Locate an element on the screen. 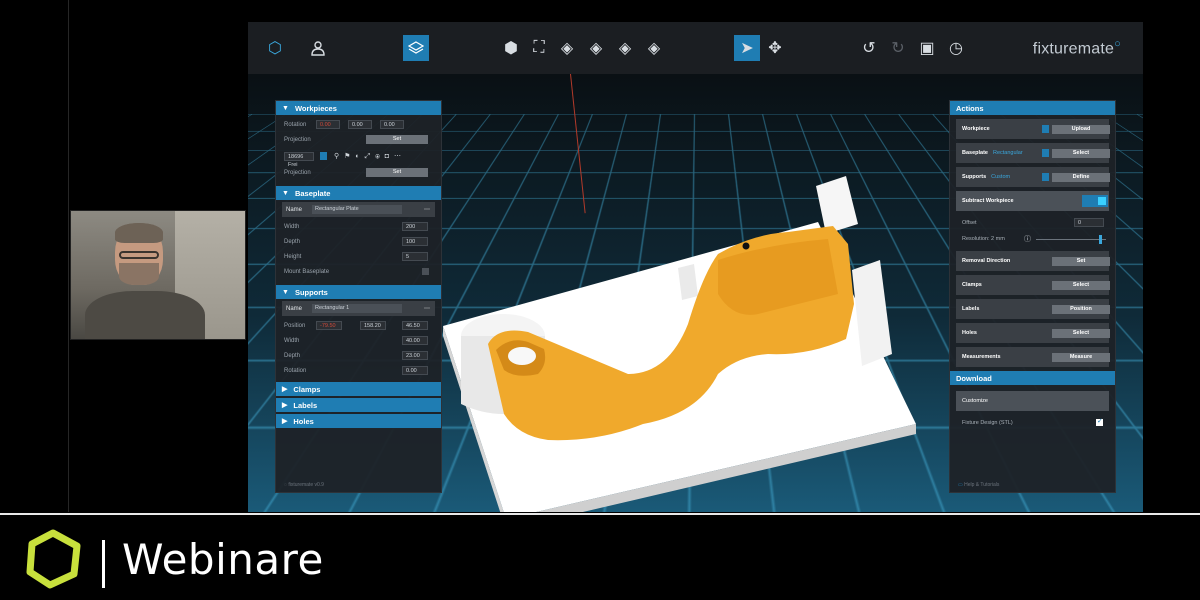 This screenshot has width=1200, height=600. subtract-label: Subtract Workpiece is located at coordinates (988, 201).